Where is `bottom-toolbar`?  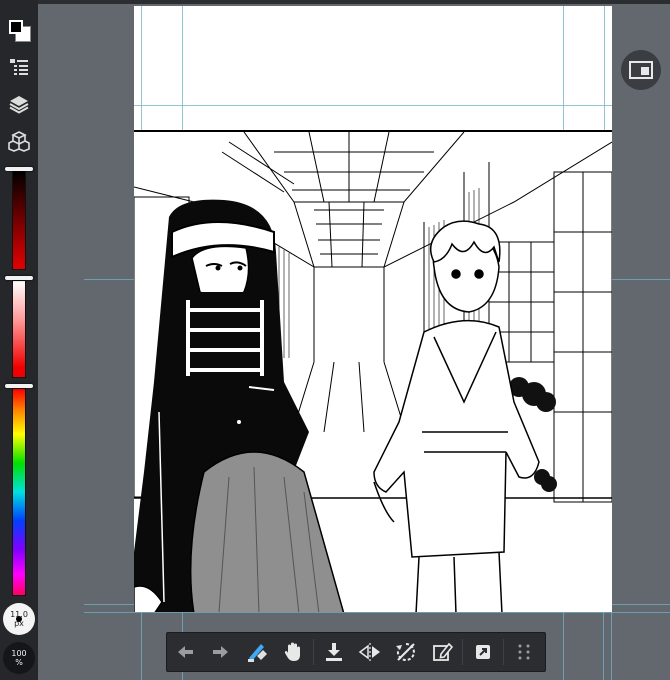
bottom-toolbar is located at coordinates (356, 652).